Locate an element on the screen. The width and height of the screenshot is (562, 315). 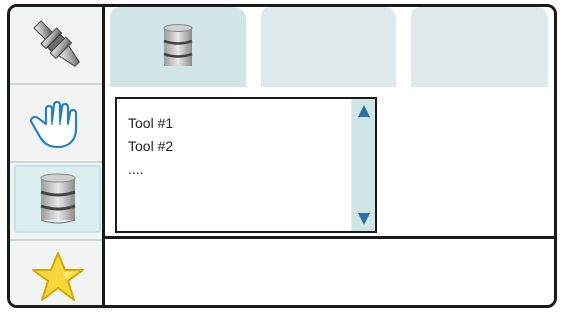
list-item: Tool #1 is located at coordinates (150, 123).